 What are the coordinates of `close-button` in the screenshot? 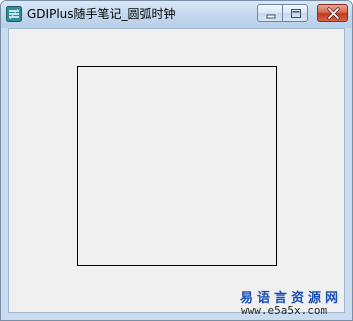 It's located at (332, 13).